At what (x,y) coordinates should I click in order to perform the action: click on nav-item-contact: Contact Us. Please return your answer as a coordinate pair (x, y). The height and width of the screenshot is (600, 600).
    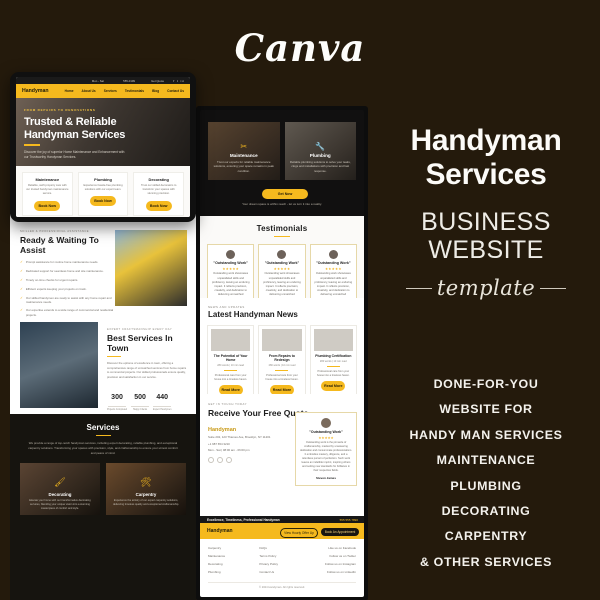
    Looking at the image, I should click on (175, 91).